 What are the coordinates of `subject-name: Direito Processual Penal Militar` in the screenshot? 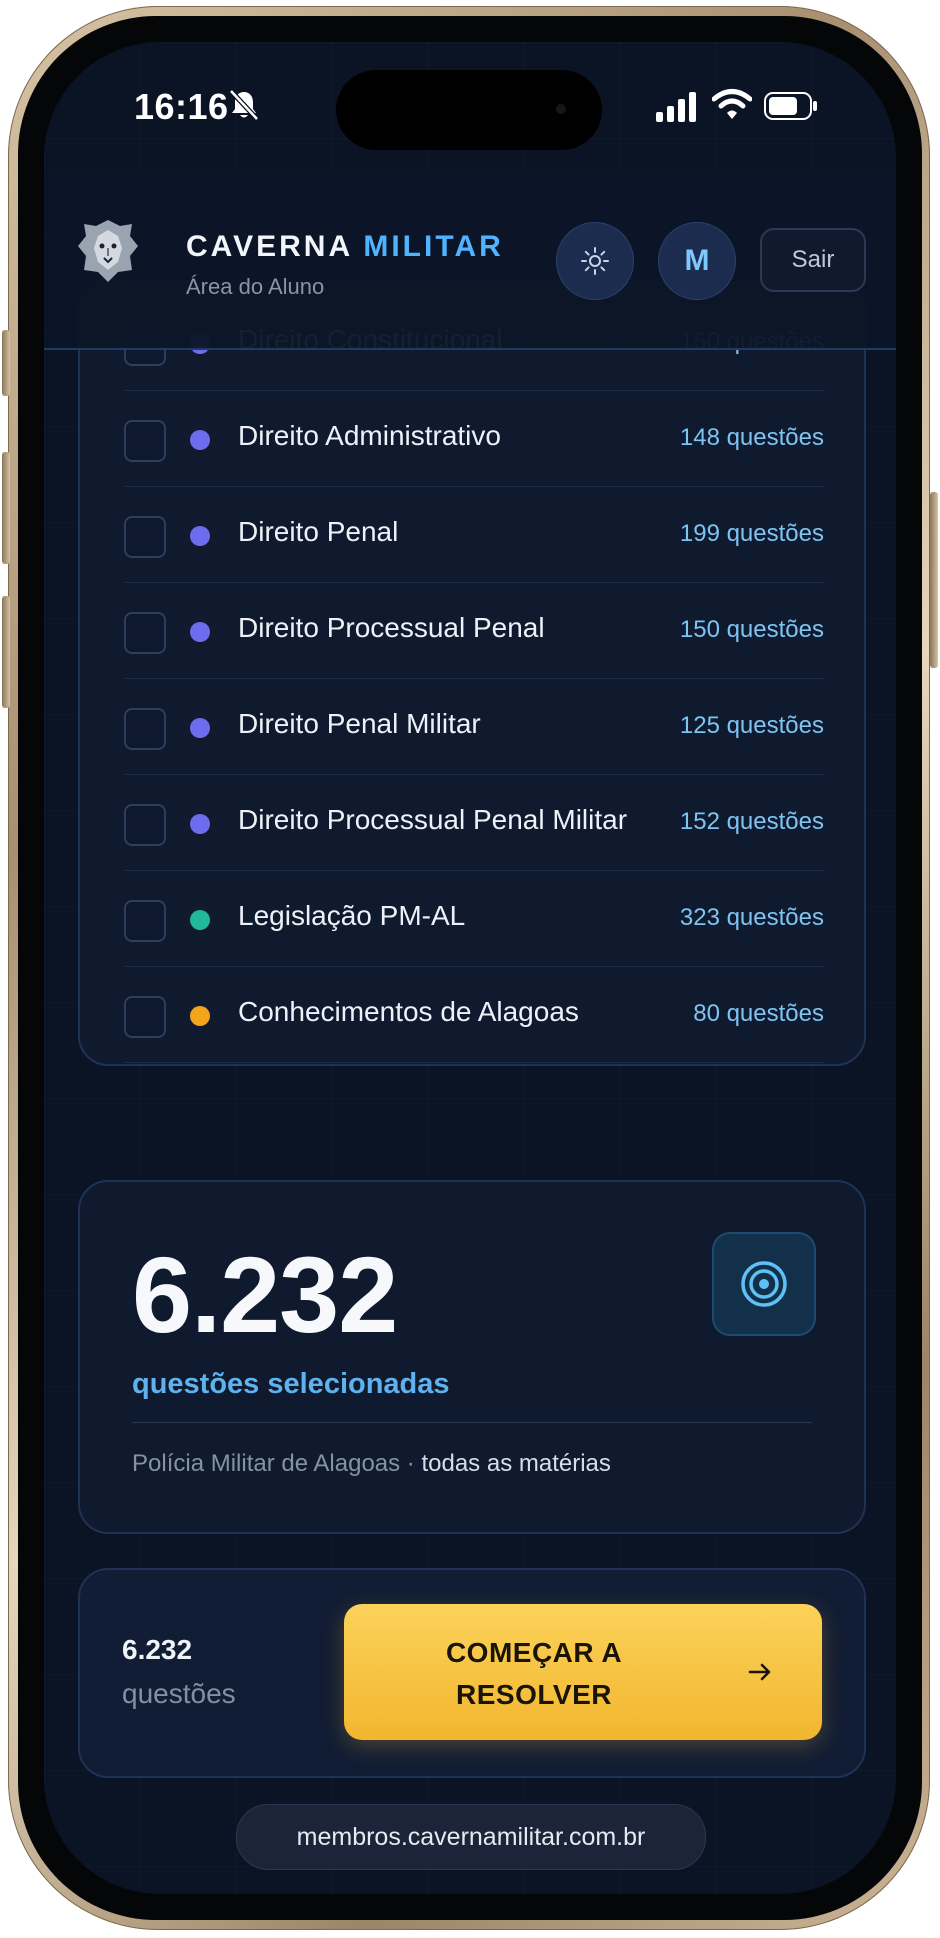 It's located at (433, 819).